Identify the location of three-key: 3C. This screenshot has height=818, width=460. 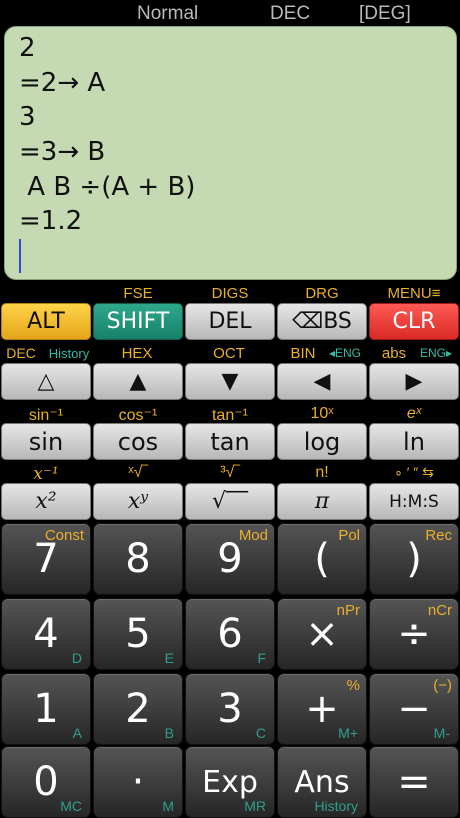
(230, 709).